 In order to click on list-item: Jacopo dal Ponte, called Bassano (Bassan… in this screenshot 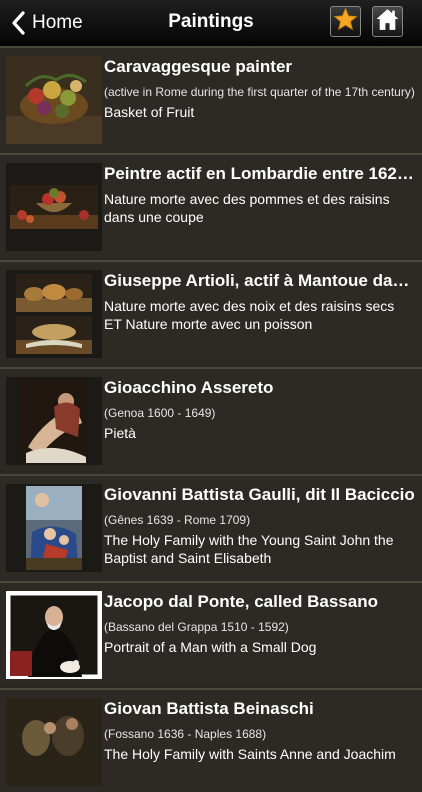, I will do `click(211, 633)`.